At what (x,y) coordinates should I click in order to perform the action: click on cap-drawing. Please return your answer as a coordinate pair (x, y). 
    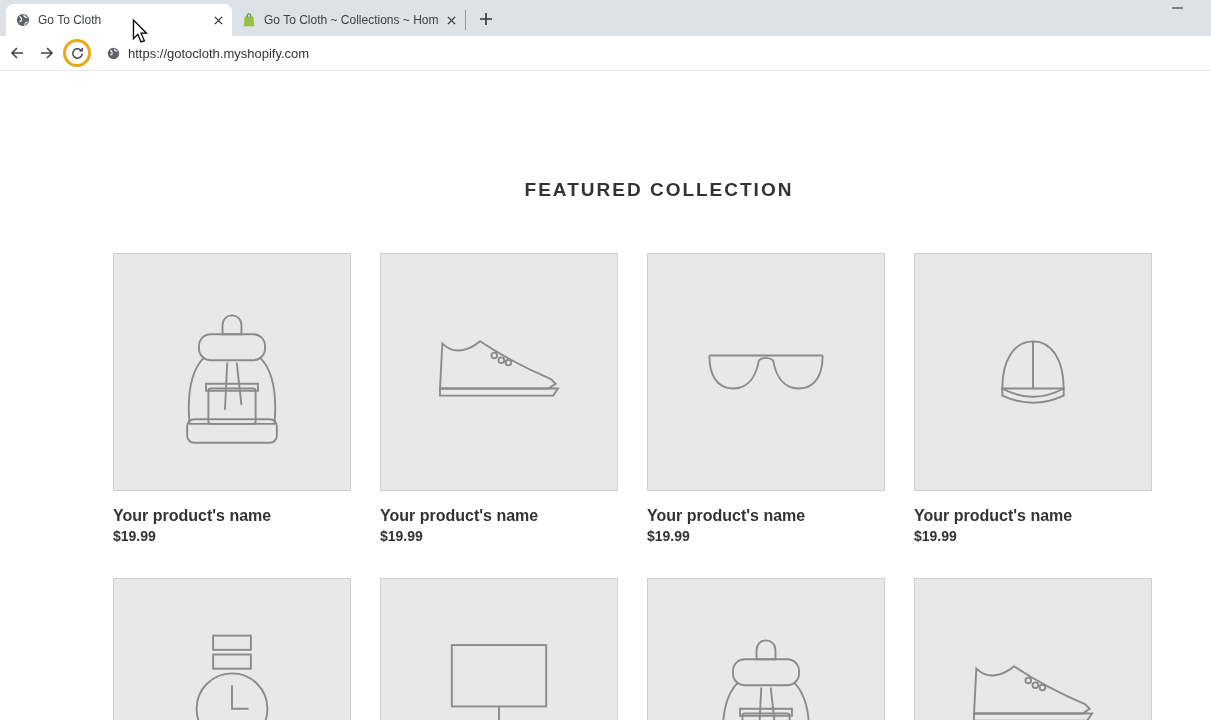
    Looking at the image, I should click on (1033, 372).